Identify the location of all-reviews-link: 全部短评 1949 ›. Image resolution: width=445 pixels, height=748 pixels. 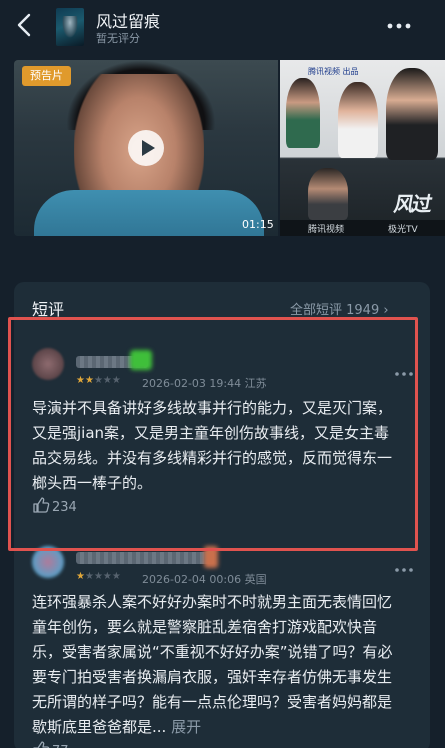
(339, 308).